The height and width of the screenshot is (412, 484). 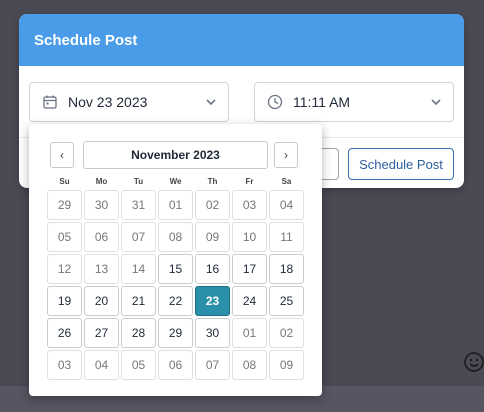 I want to click on month-year-label: November 2023, so click(x=175, y=155).